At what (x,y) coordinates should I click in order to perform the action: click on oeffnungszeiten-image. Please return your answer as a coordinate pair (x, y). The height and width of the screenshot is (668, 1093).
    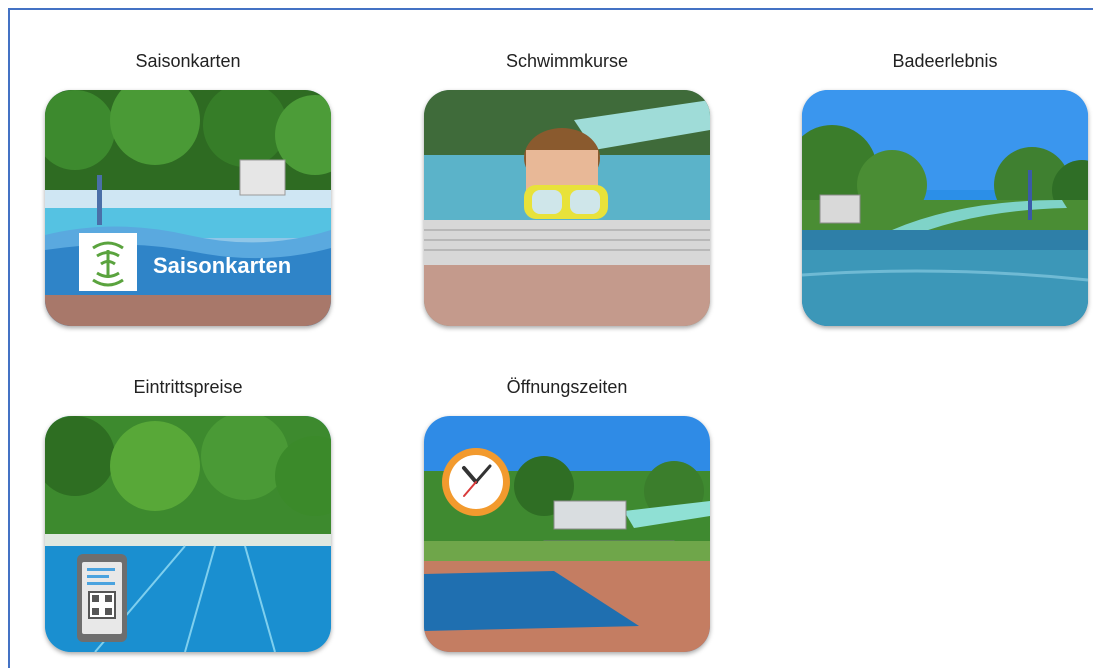
    Looking at the image, I should click on (567, 534).